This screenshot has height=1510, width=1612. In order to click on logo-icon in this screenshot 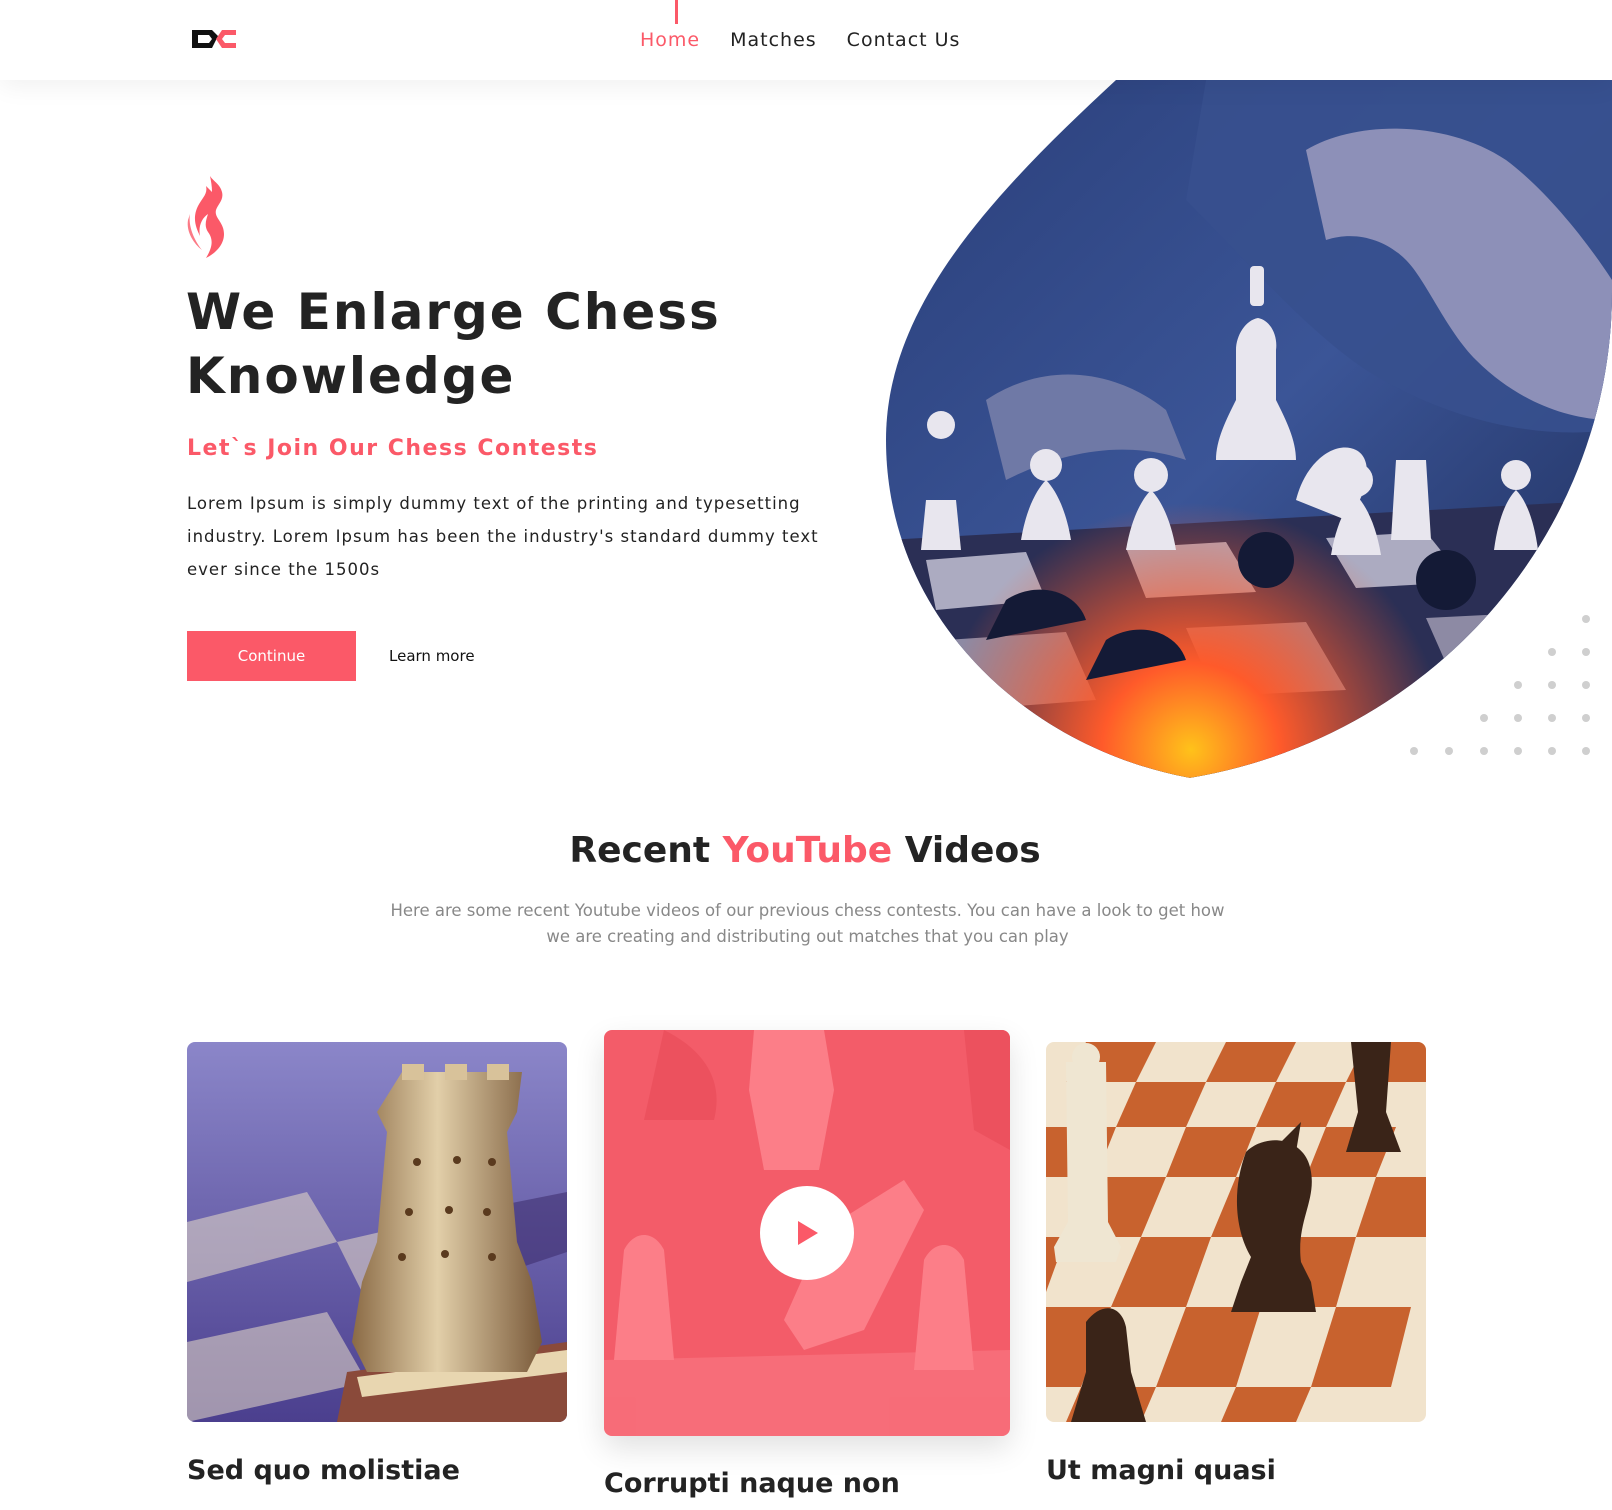, I will do `click(214, 37)`.